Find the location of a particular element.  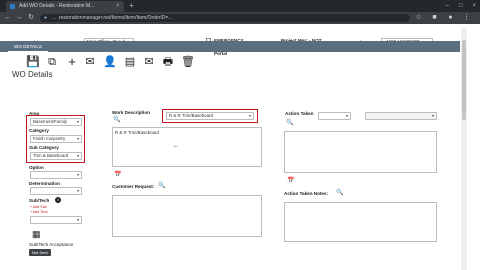

action-taken-textarea is located at coordinates (360, 152).